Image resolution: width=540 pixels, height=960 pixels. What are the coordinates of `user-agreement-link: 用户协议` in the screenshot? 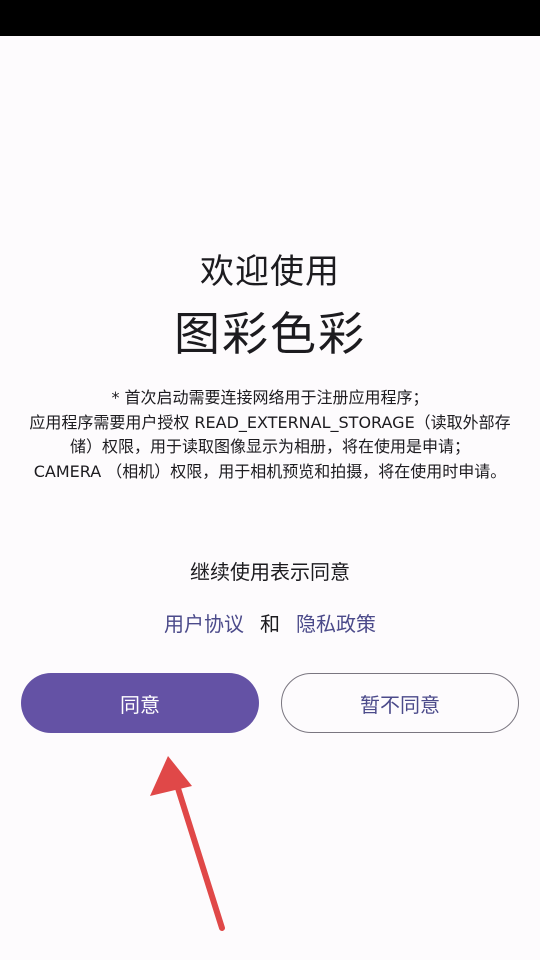 It's located at (204, 624).